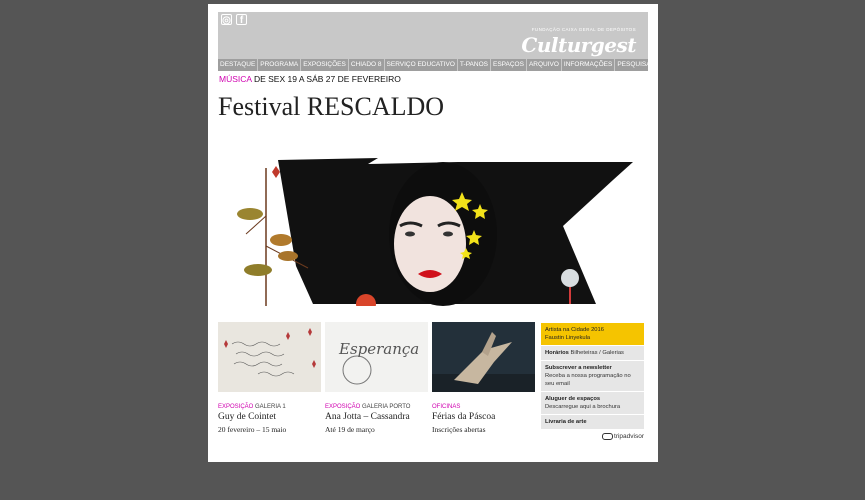 This screenshot has width=865, height=500. Describe the element at coordinates (483, 407) in the screenshot. I see `card-meta: OFICINAS` at that location.